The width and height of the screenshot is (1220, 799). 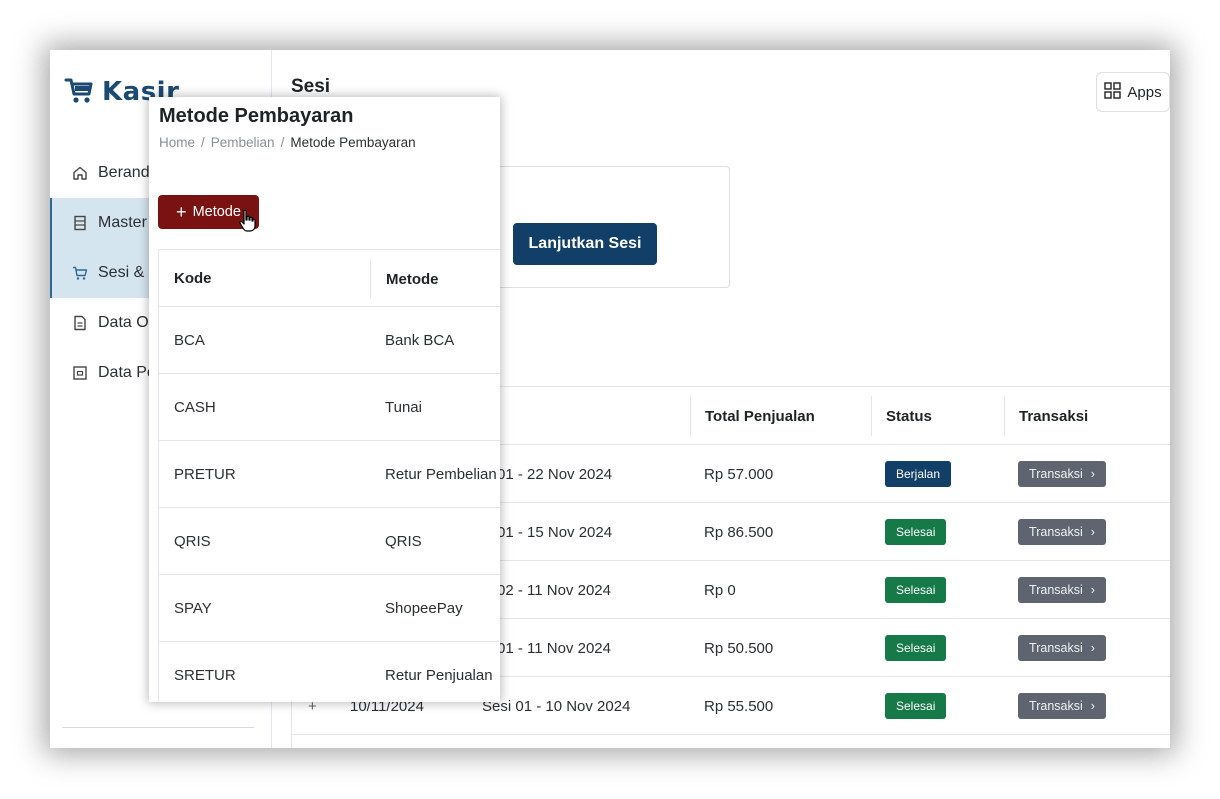 I want to click on hand-cursor-icon, so click(x=248, y=223).